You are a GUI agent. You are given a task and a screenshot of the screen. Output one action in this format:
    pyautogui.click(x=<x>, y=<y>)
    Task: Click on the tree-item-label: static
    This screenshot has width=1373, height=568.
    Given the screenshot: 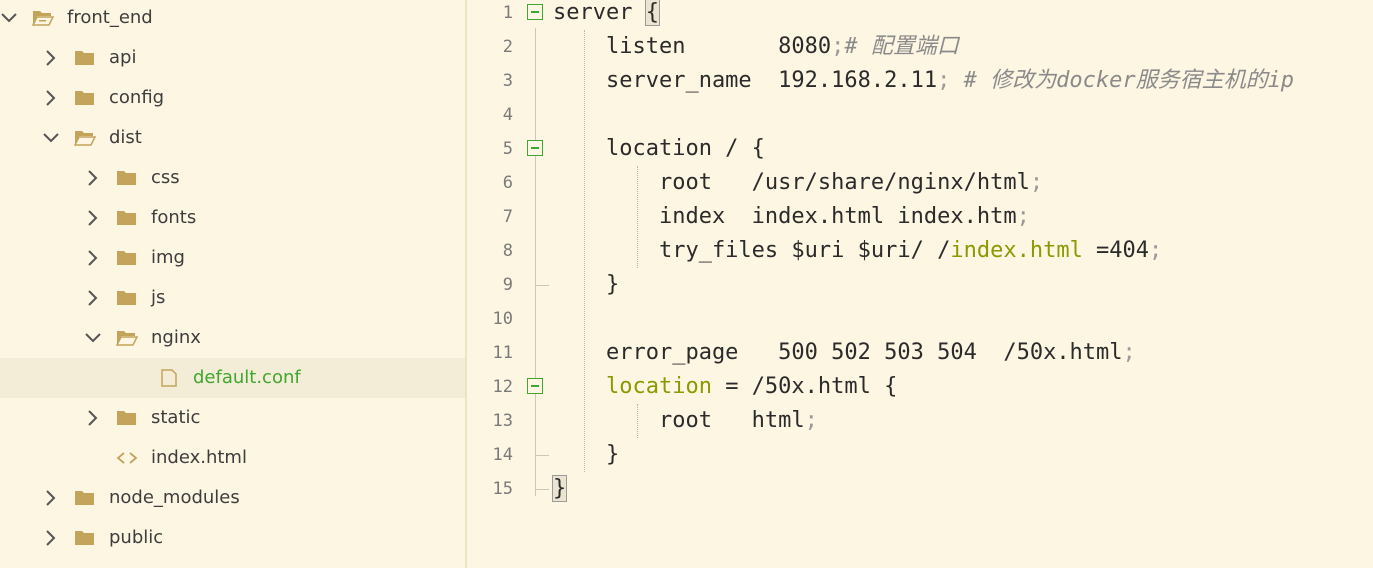 What is the action you would take?
    pyautogui.click(x=176, y=417)
    